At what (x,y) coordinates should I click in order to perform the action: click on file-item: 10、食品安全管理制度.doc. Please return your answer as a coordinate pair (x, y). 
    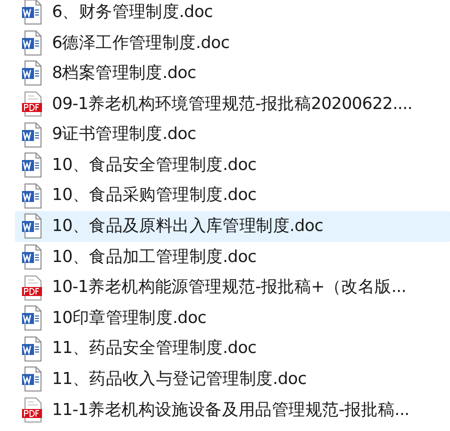
    Looking at the image, I should click on (232, 165).